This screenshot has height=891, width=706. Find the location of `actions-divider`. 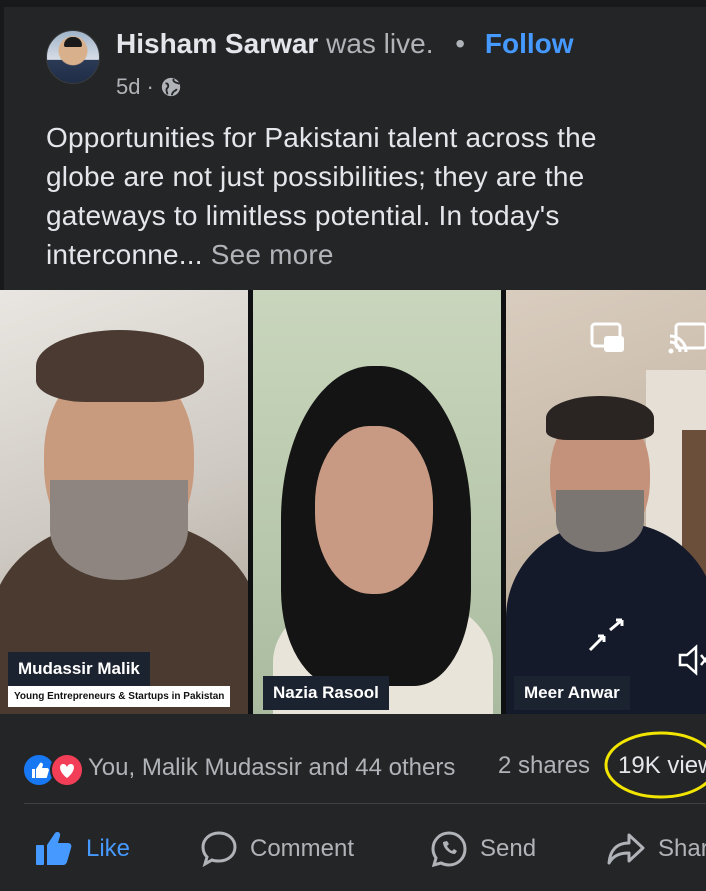

actions-divider is located at coordinates (365, 803).